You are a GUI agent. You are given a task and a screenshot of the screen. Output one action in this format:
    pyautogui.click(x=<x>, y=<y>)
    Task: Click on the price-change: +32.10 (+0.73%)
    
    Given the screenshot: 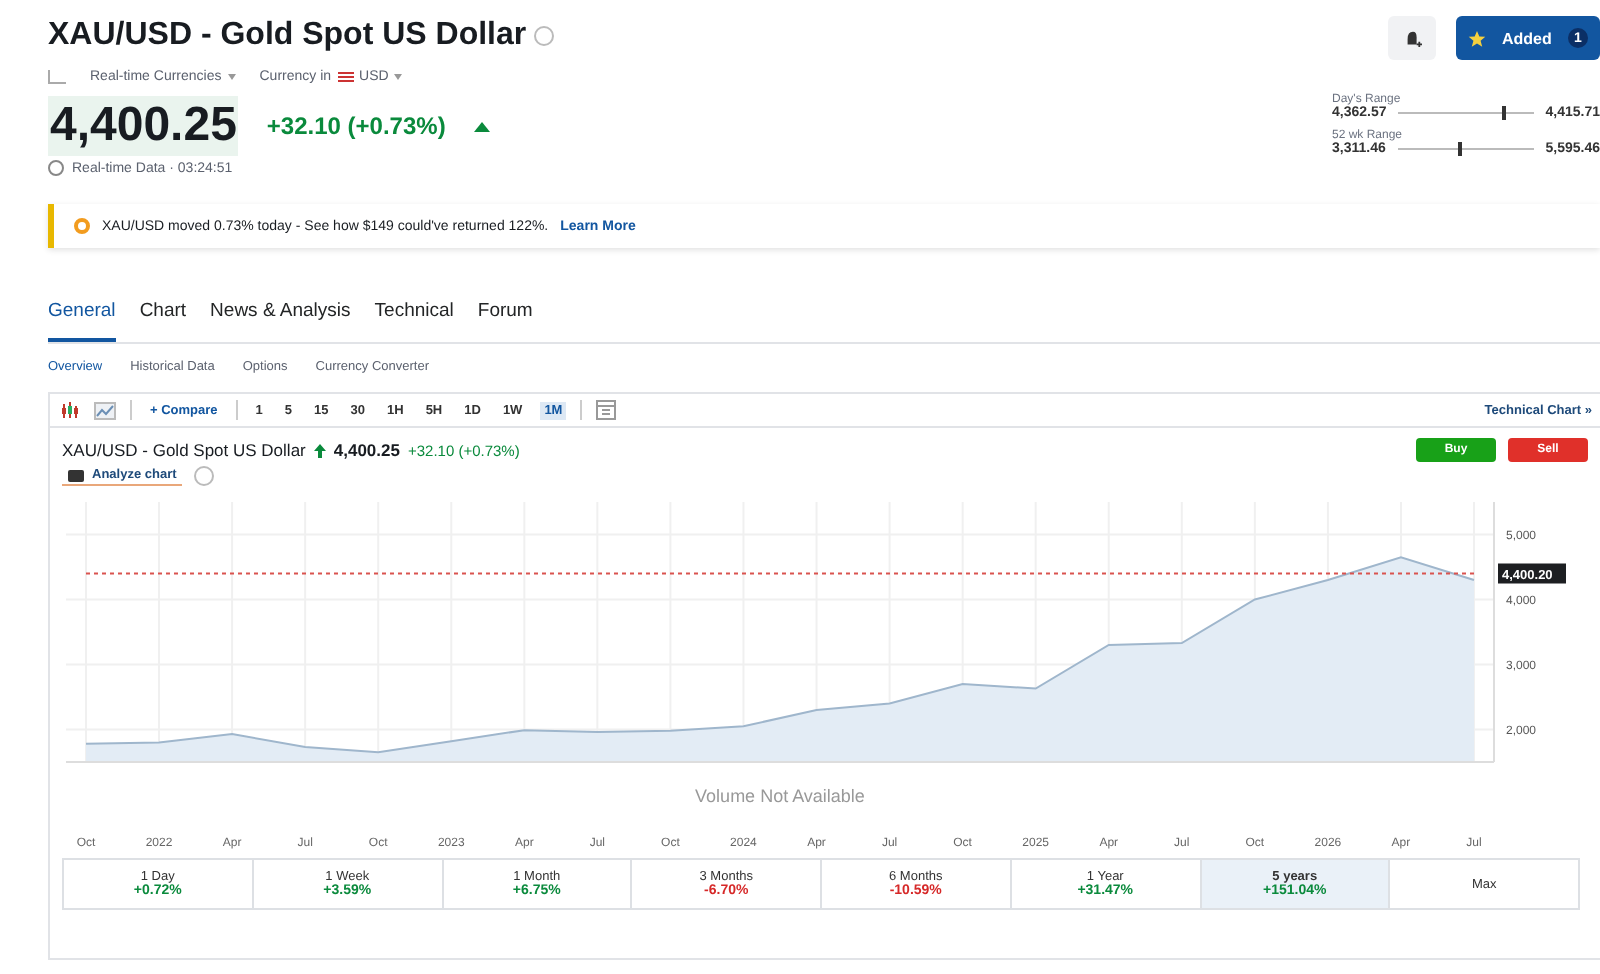 What is the action you would take?
    pyautogui.click(x=356, y=126)
    